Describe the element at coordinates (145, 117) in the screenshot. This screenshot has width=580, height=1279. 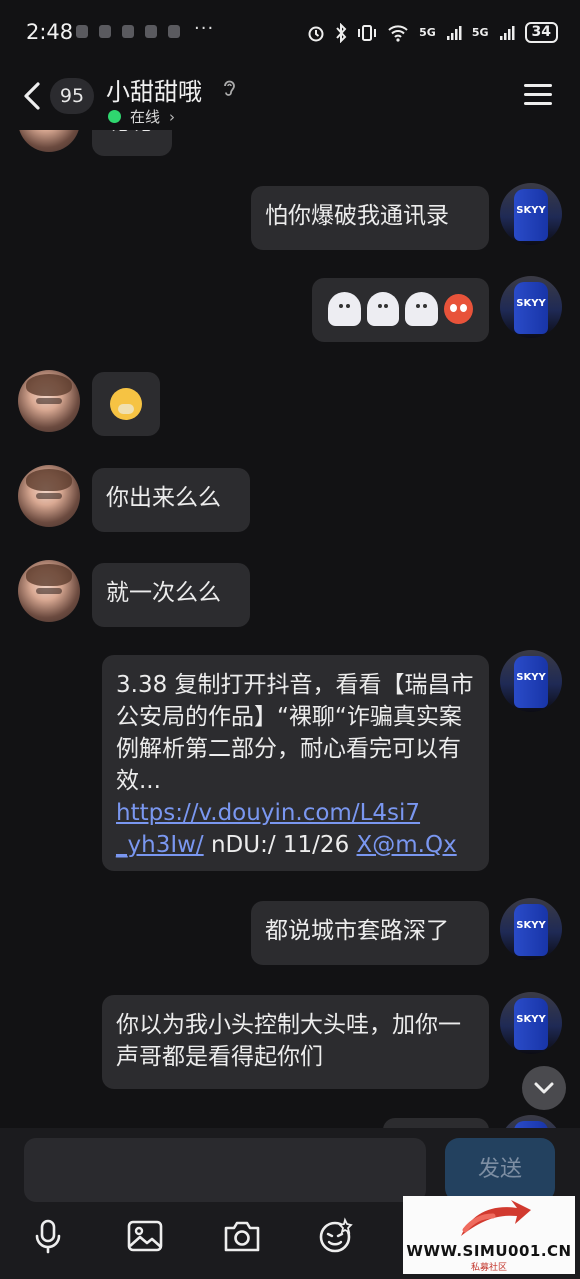
I see `presence-label: 在线` at that location.